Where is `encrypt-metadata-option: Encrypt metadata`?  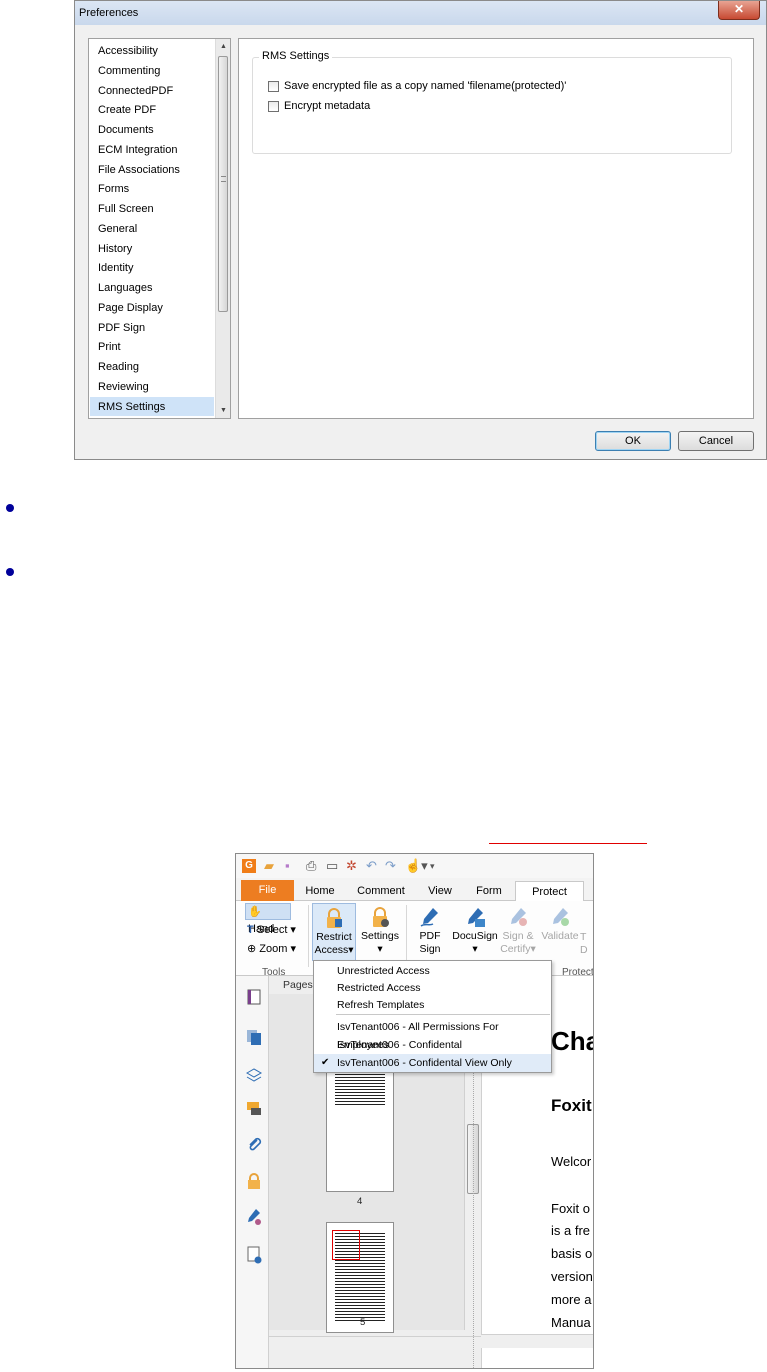 encrypt-metadata-option: Encrypt metadata is located at coordinates (319, 106).